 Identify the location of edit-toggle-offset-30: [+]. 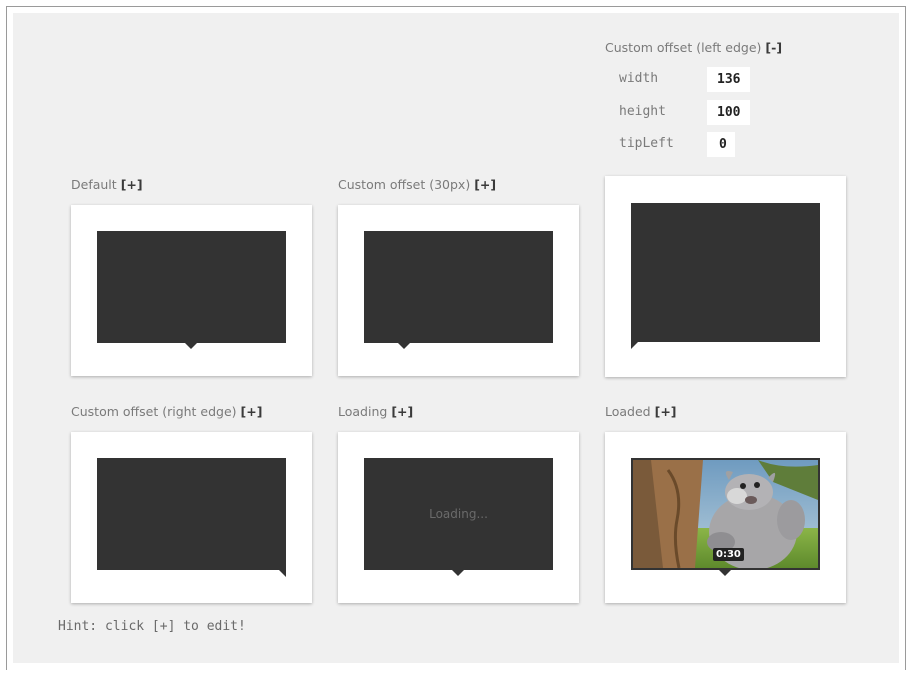
(485, 184).